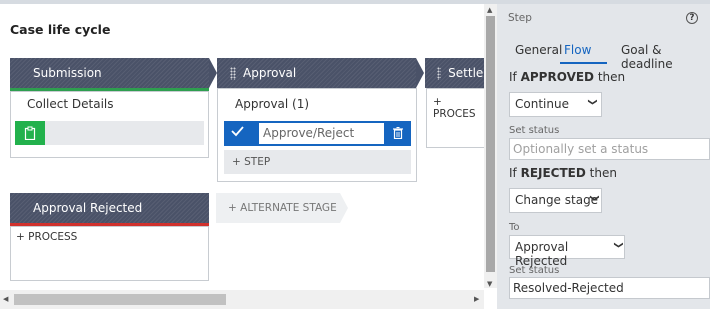 Image resolution: width=710 pixels, height=309 pixels. Describe the element at coordinates (665, 57) in the screenshot. I see `tab-goal-deadline: Goal & deadline` at that location.